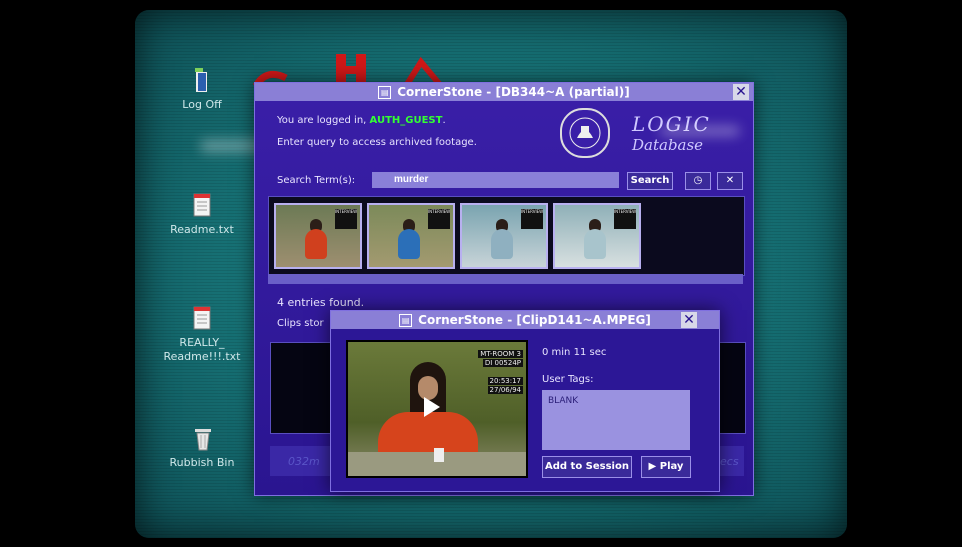 The image size is (962, 547). What do you see at coordinates (585, 133) in the screenshot?
I see `police-seal-logo` at bounding box center [585, 133].